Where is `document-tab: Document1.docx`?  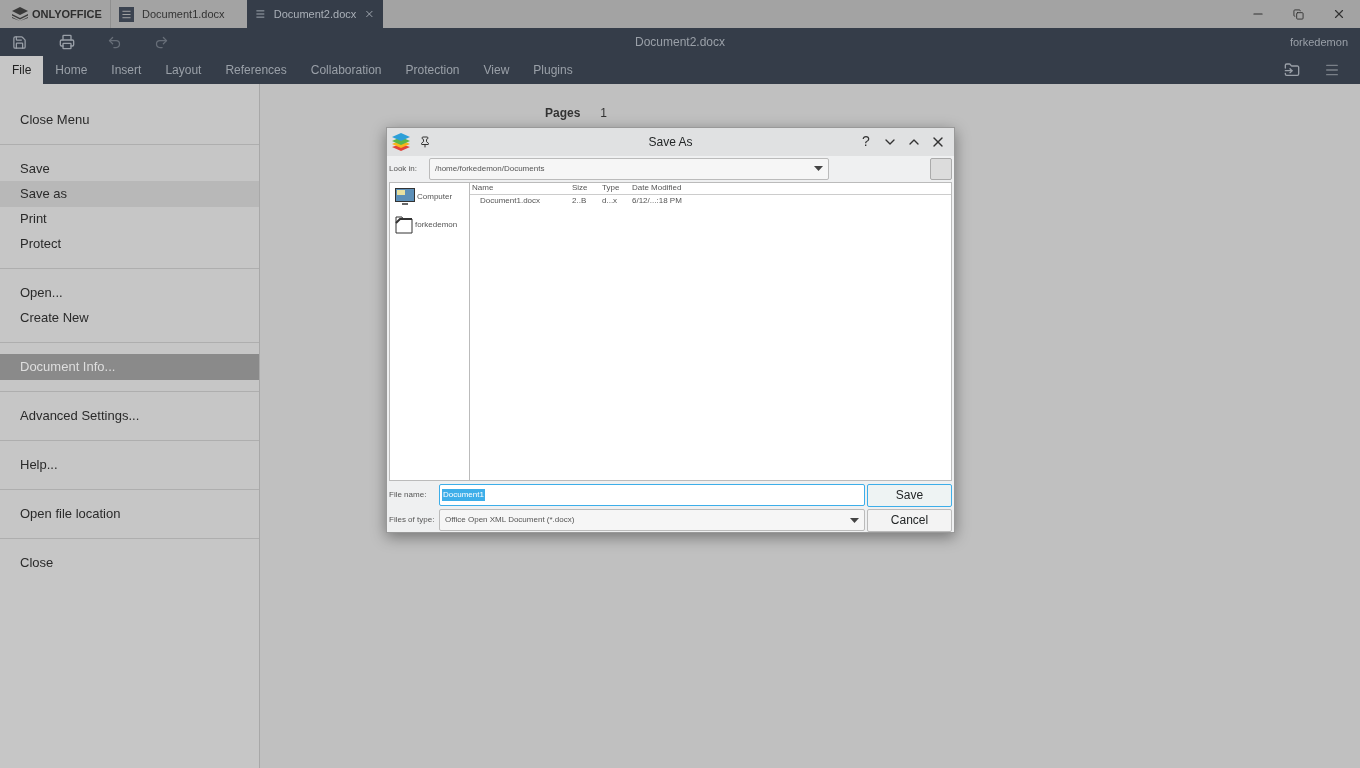
document-tab: Document1.docx is located at coordinates (179, 14).